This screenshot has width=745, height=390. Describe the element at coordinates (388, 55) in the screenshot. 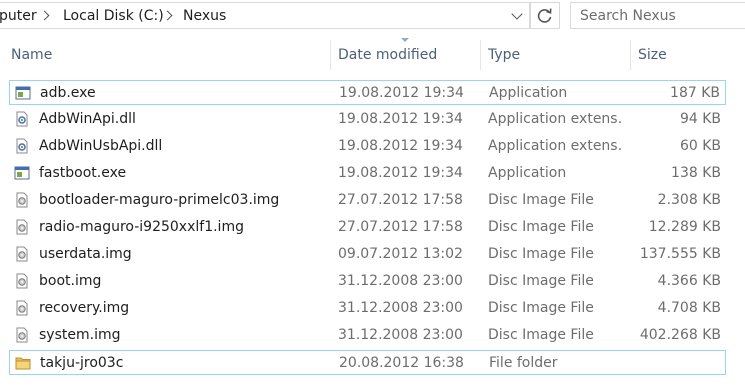

I see `column-header-date-label: Date modified` at that location.